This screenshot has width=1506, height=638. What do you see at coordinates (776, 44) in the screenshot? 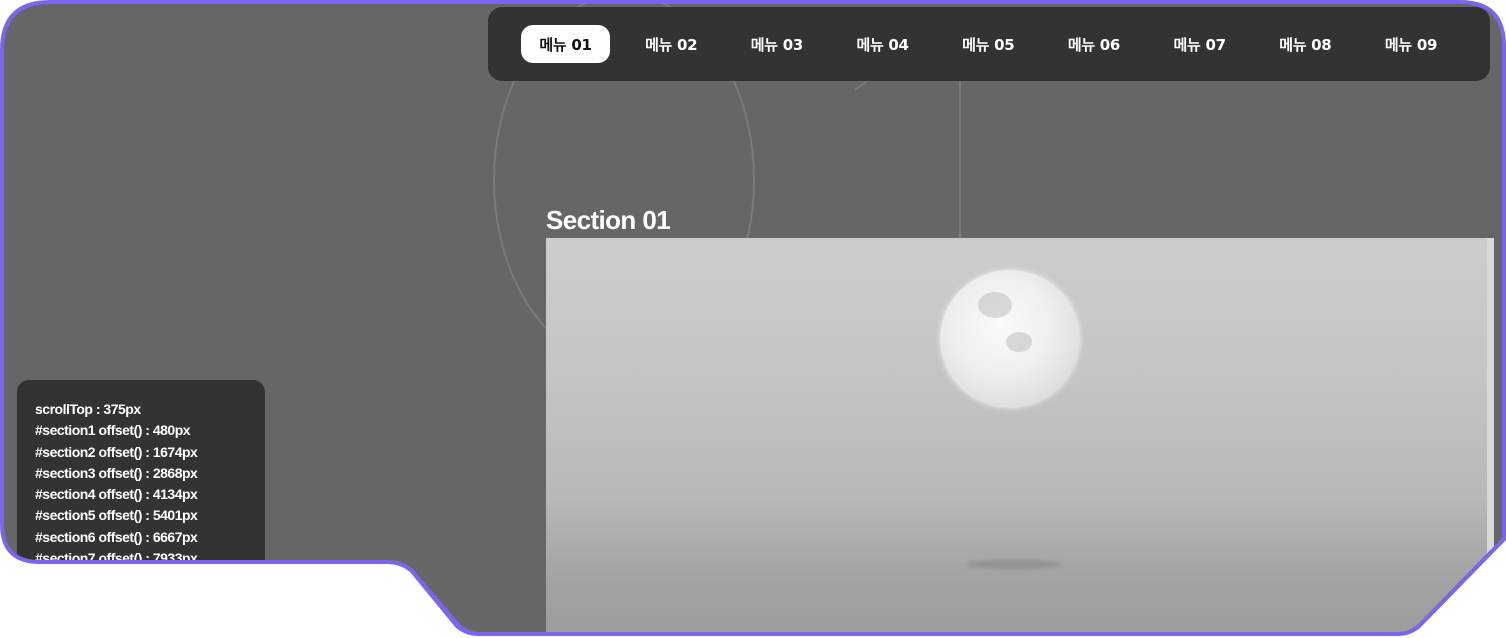
I see `nav-item-03: 메뉴 03` at bounding box center [776, 44].